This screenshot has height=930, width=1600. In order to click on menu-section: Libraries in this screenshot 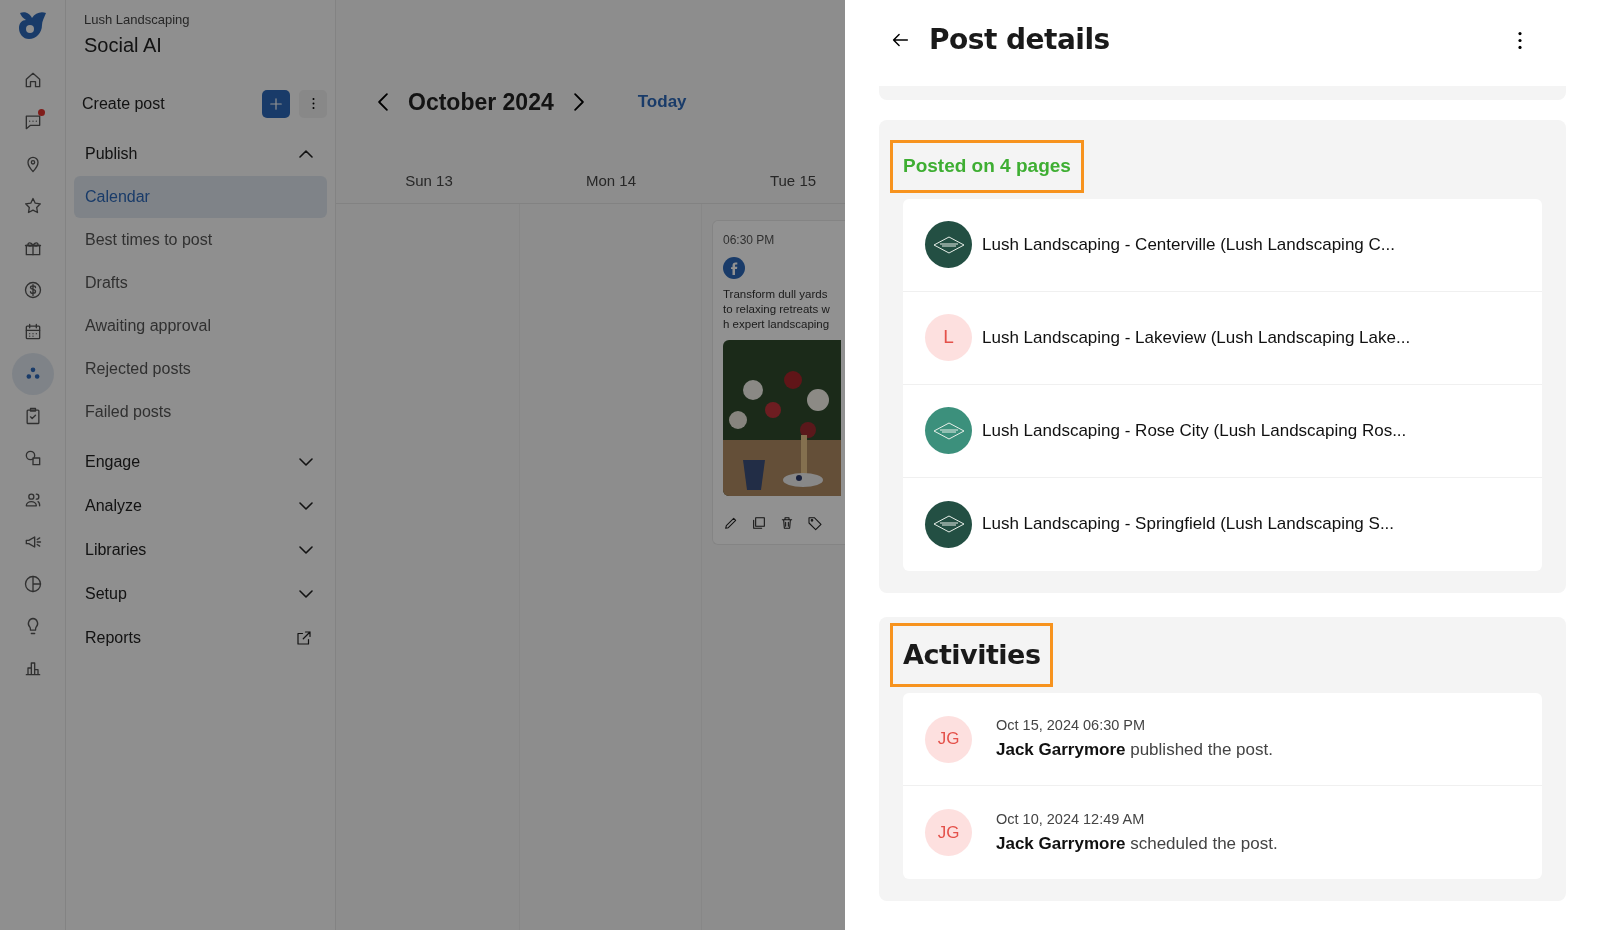, I will do `click(200, 549)`.